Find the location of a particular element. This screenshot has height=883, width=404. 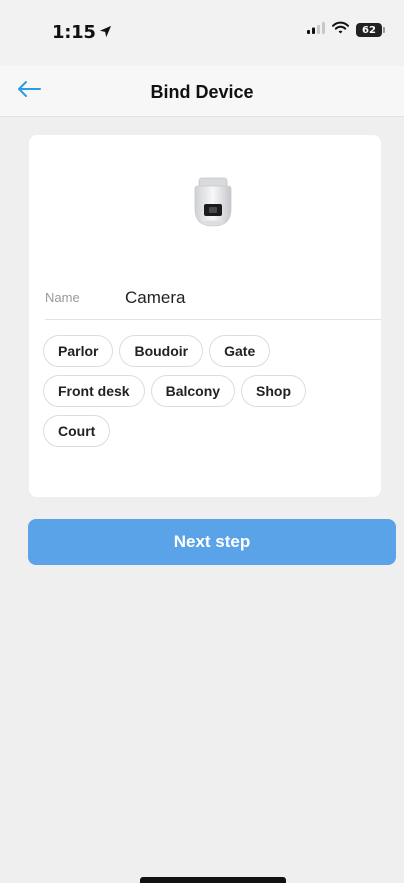

time-text: 1:15 is located at coordinates (74, 32).